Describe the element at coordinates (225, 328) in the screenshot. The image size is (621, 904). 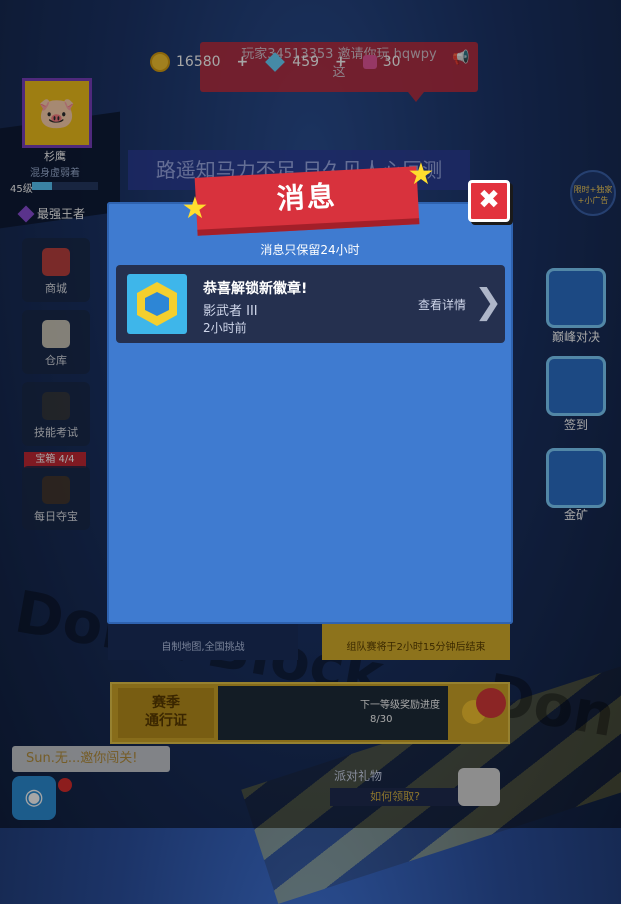
I see `message-time: 2小时前` at that location.